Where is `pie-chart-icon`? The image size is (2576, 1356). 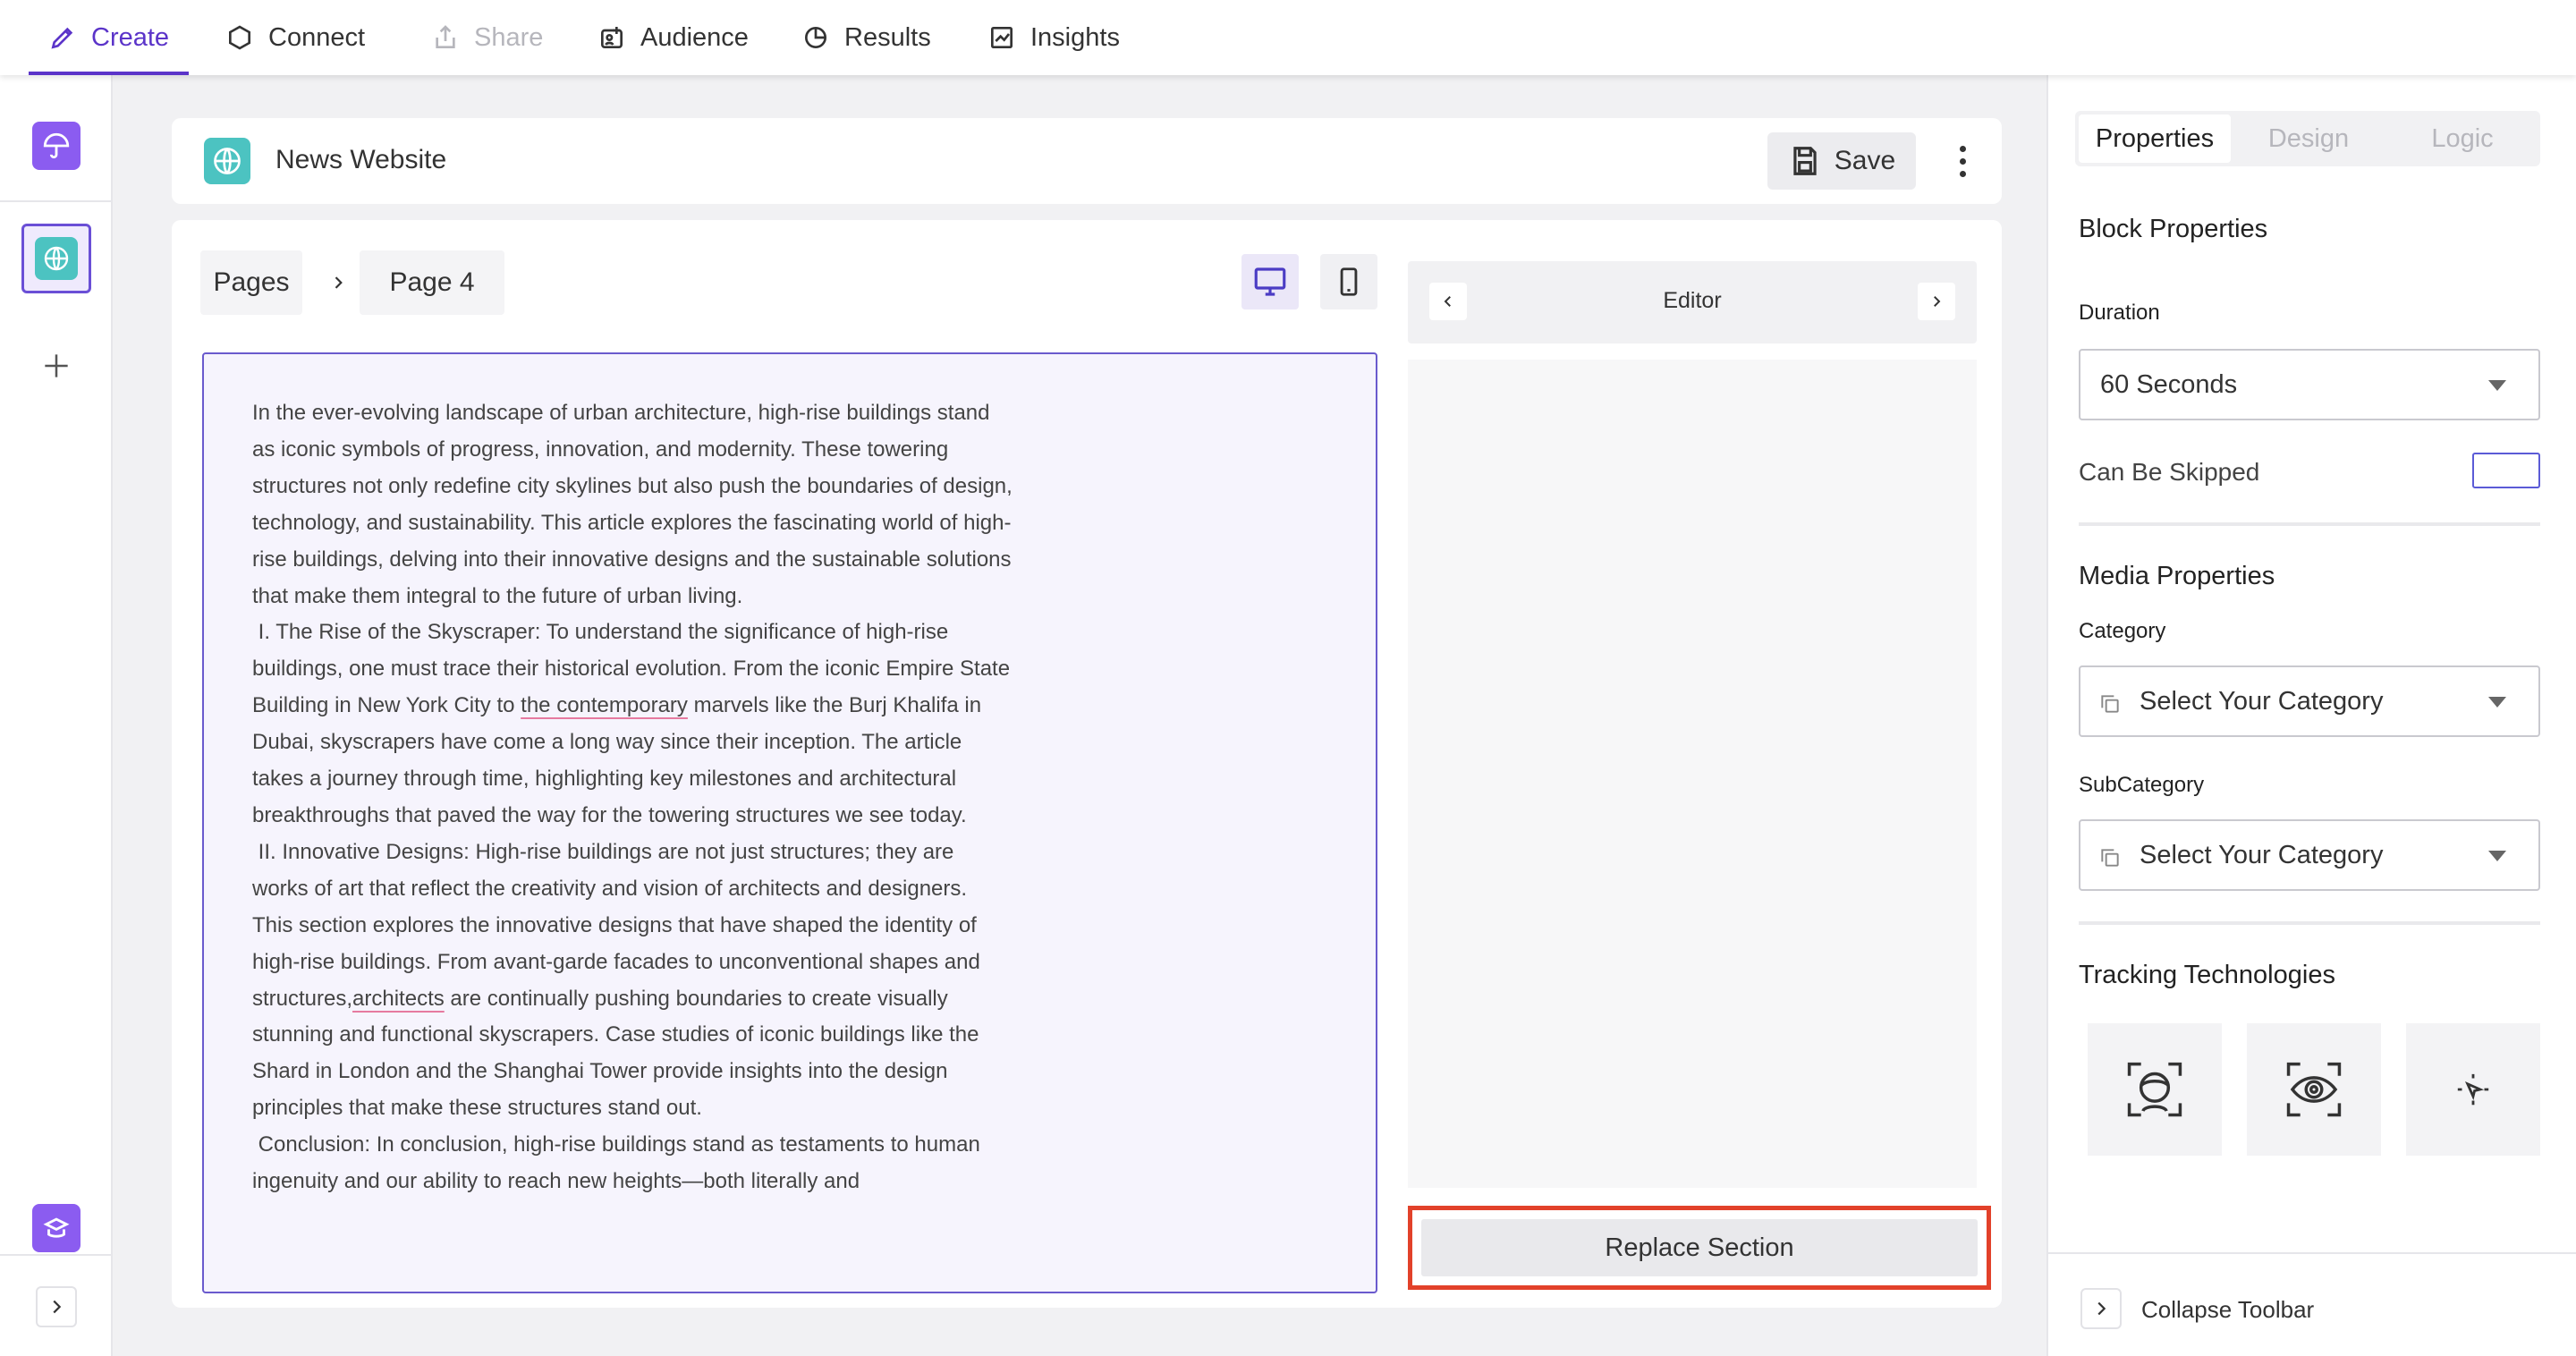
pie-chart-icon is located at coordinates (815, 37).